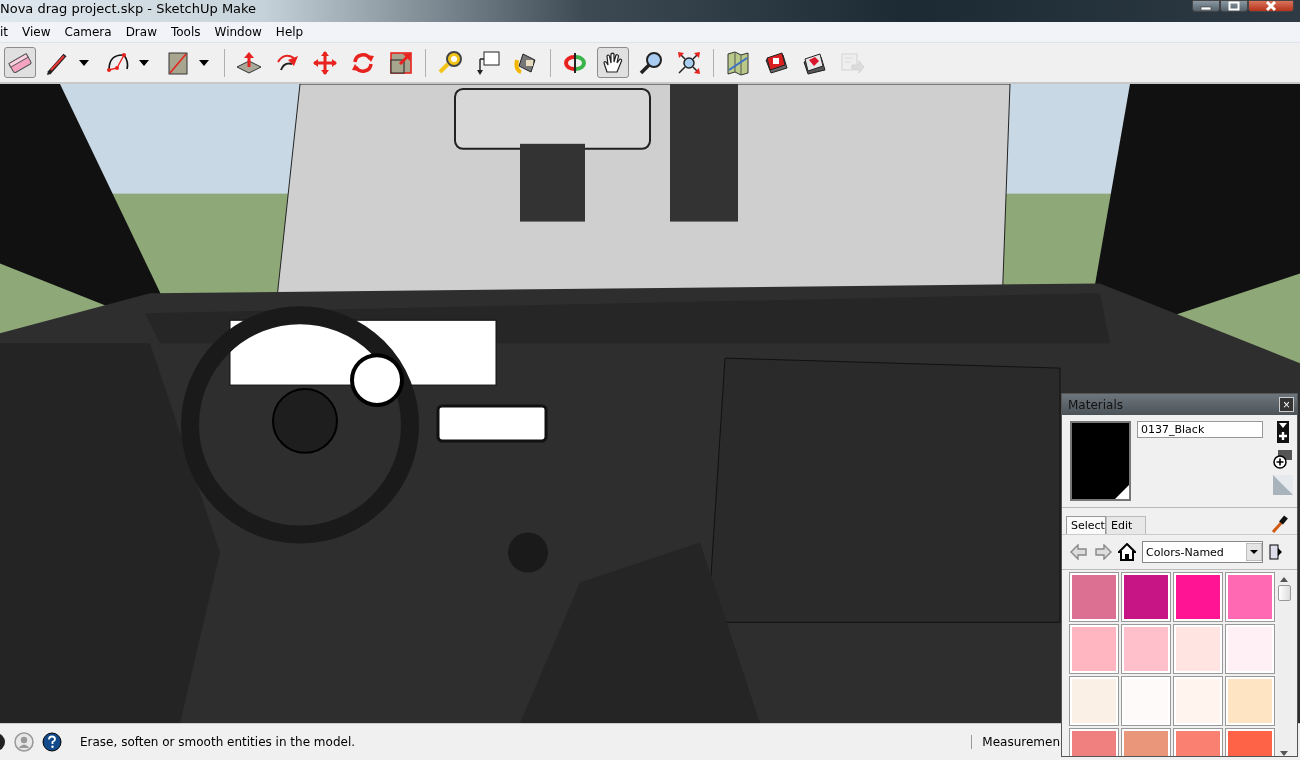 The width and height of the screenshot is (1300, 760). What do you see at coordinates (293, 32) in the screenshot?
I see `menu-item: Help` at bounding box center [293, 32].